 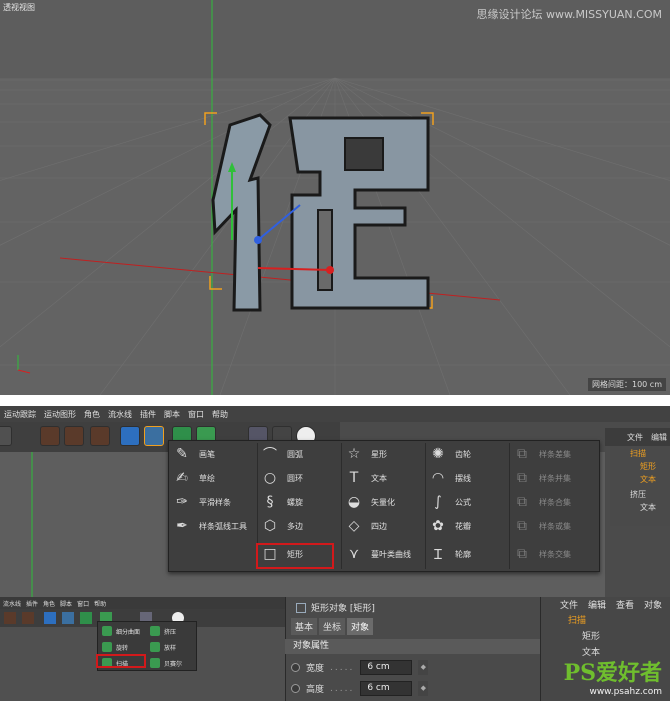 What do you see at coordinates (591, 637) in the screenshot?
I see `om-row-rectangle: 矩形` at bounding box center [591, 637].